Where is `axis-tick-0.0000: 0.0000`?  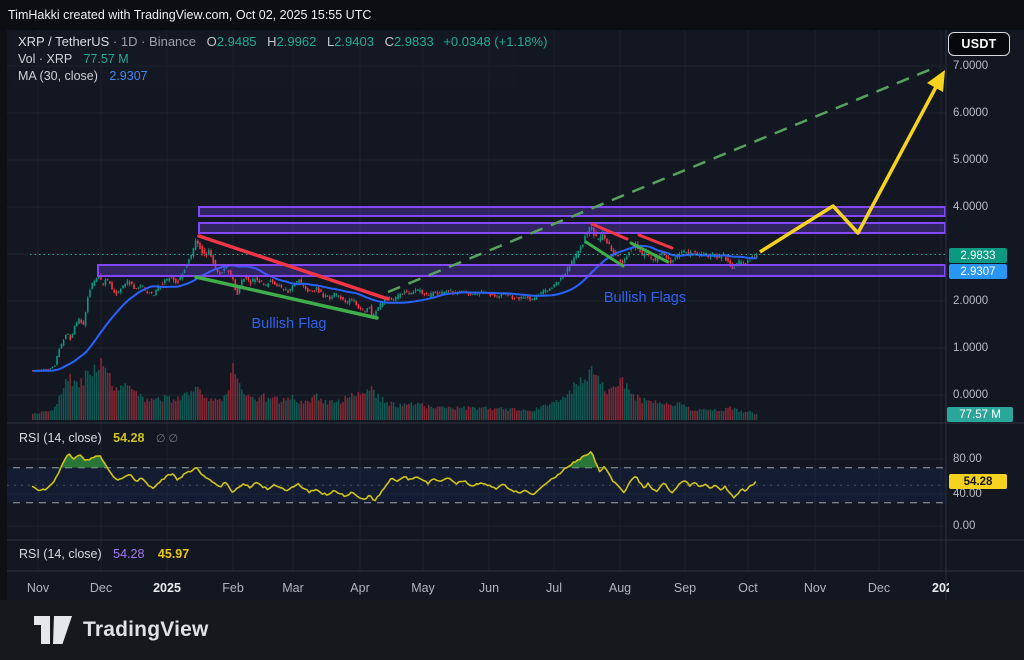 axis-tick-0.0000: 0.0000 is located at coordinates (971, 395).